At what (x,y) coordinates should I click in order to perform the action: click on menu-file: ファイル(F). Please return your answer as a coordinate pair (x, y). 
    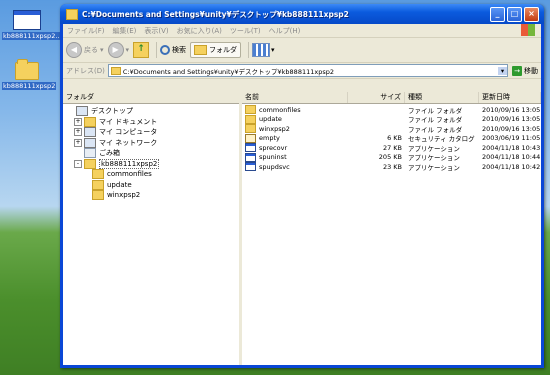
    Looking at the image, I should click on (86, 31).